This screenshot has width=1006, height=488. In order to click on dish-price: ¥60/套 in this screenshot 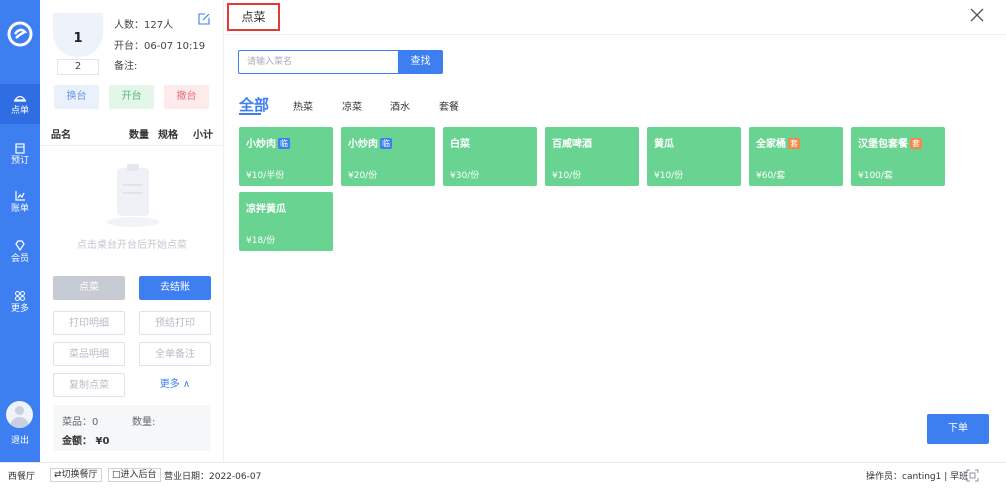, I will do `click(771, 176)`.